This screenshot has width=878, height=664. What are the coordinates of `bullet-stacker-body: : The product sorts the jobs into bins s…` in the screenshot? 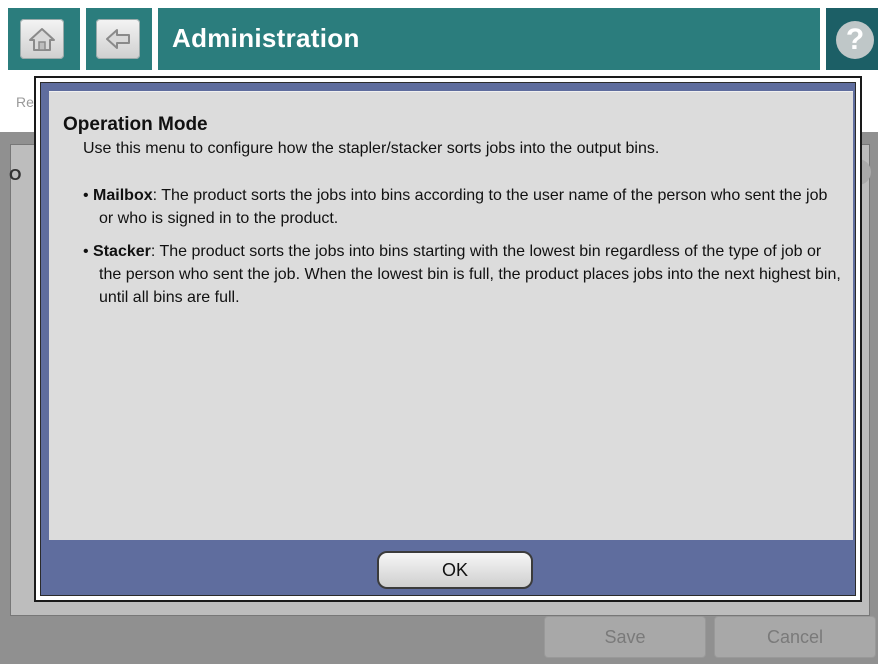 It's located at (470, 274).